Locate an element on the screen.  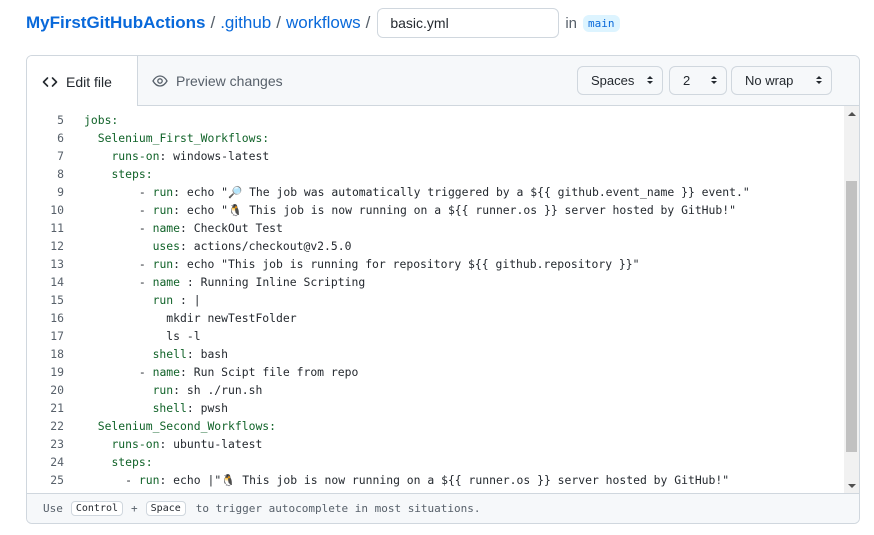
branch-badge: main is located at coordinates (601, 23).